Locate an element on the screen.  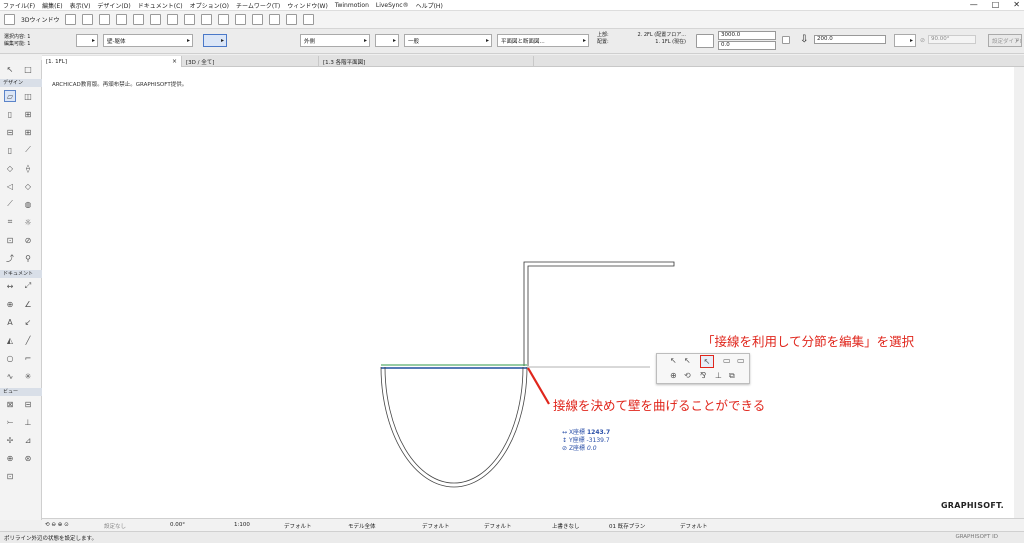
offset-all-icon: ▭ is located at coordinates (741, 360).